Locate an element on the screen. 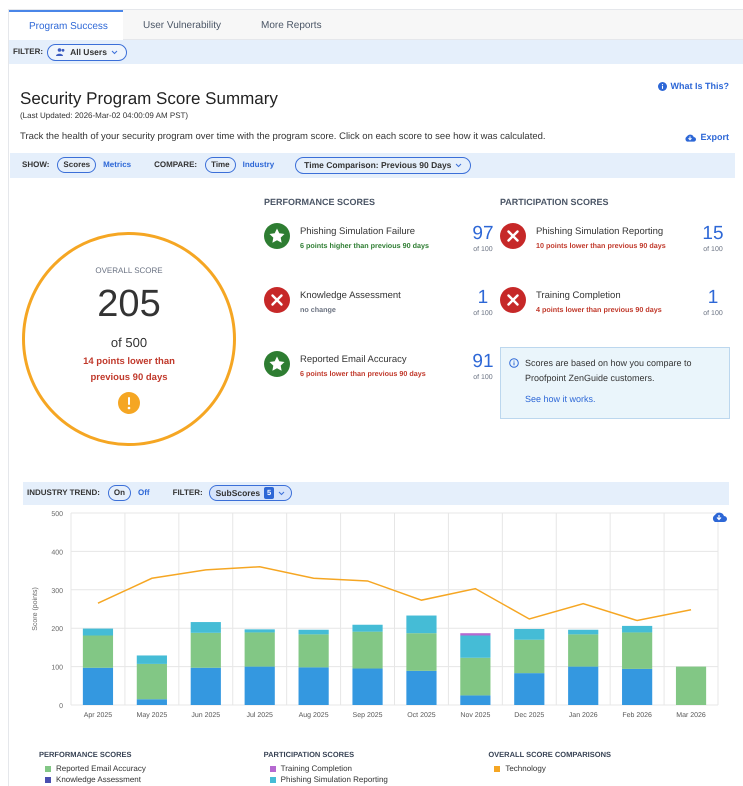 The height and width of the screenshot is (786, 743). legend-label: Reported Email Accuracy is located at coordinates (101, 769).